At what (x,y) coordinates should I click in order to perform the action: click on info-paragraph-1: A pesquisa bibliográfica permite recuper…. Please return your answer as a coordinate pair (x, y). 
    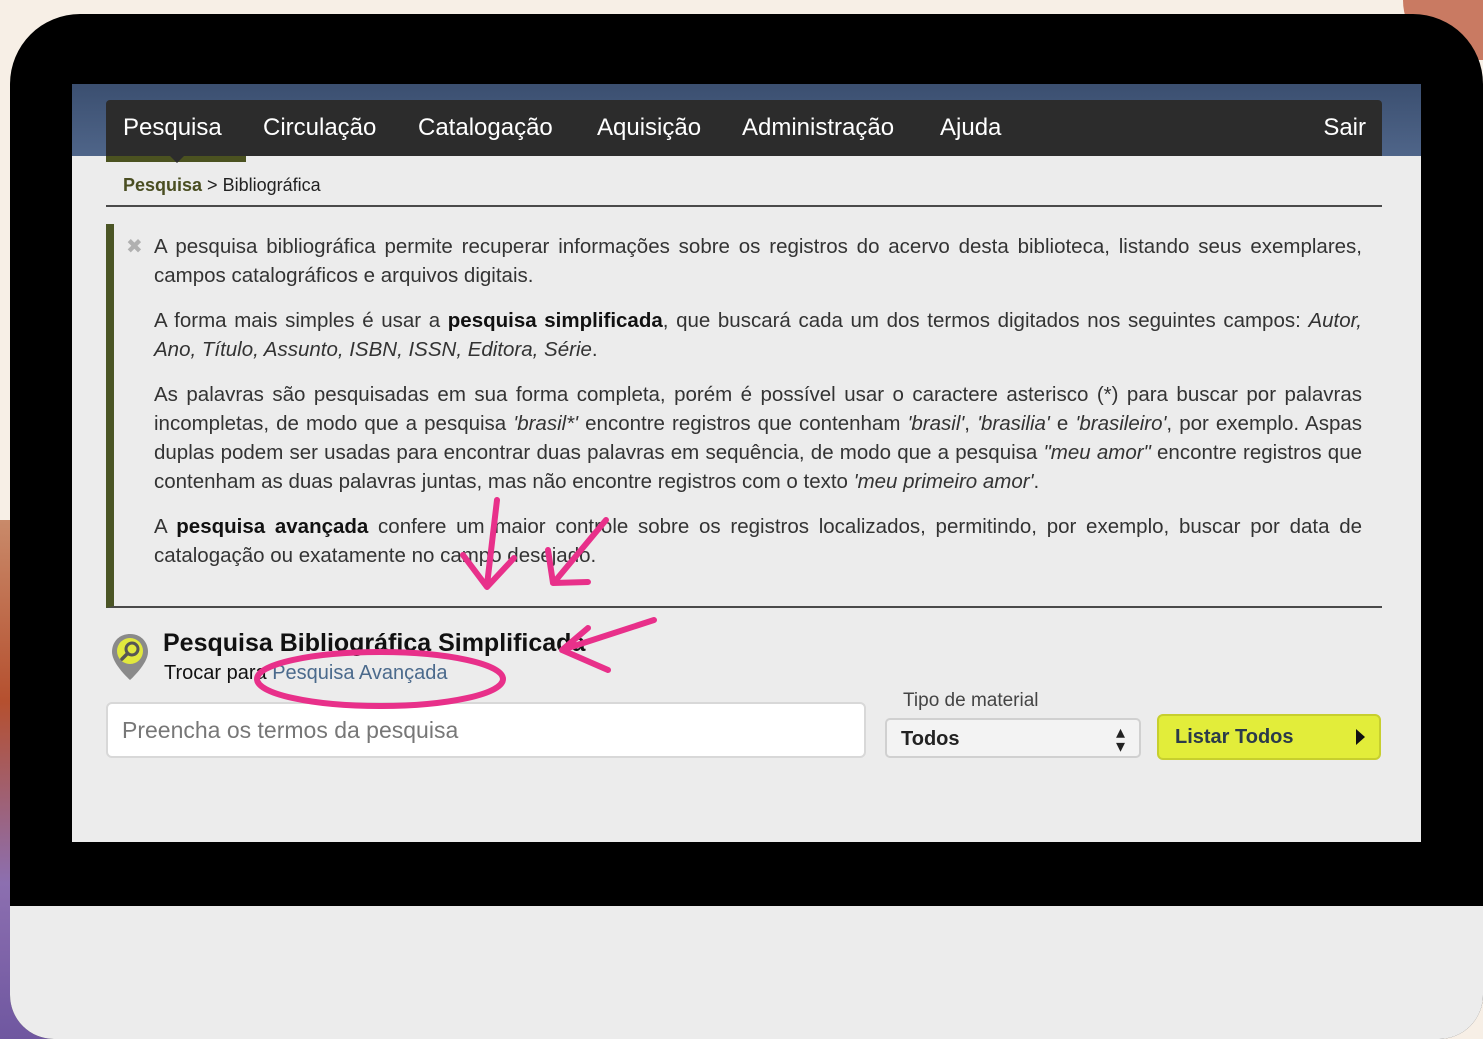
    Looking at the image, I should click on (758, 261).